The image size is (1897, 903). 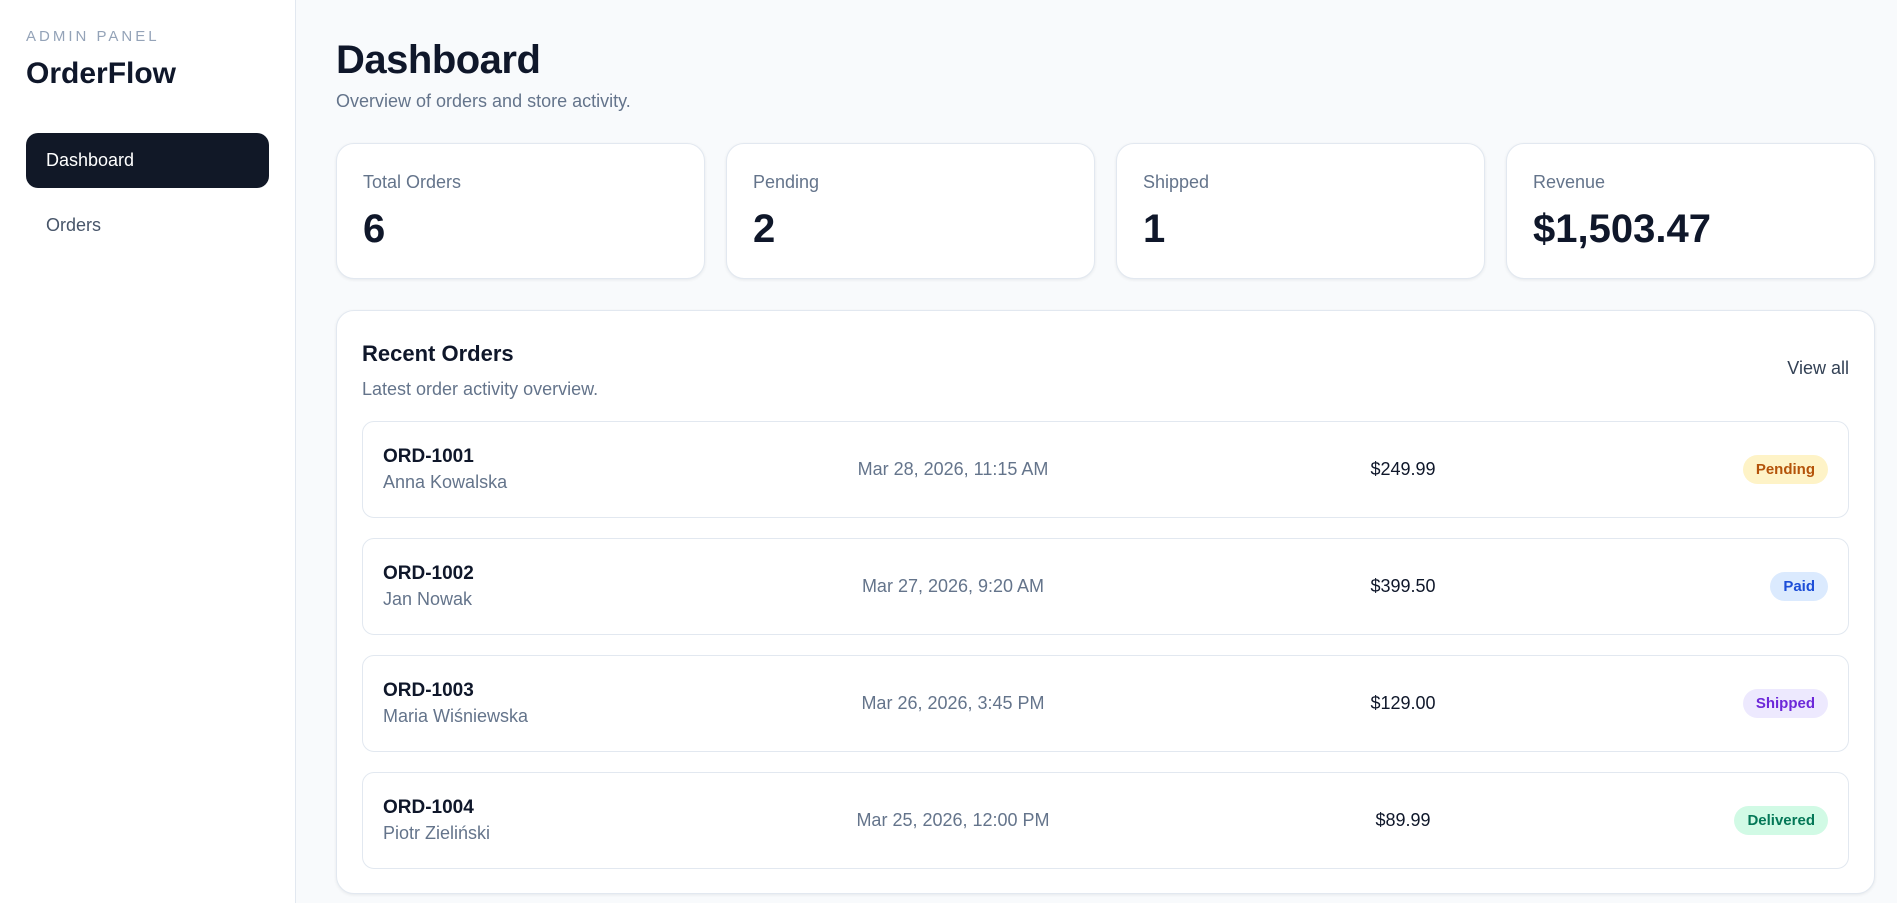 What do you see at coordinates (1300, 211) in the screenshot?
I see `stat-card-shipped: Shipped 1` at bounding box center [1300, 211].